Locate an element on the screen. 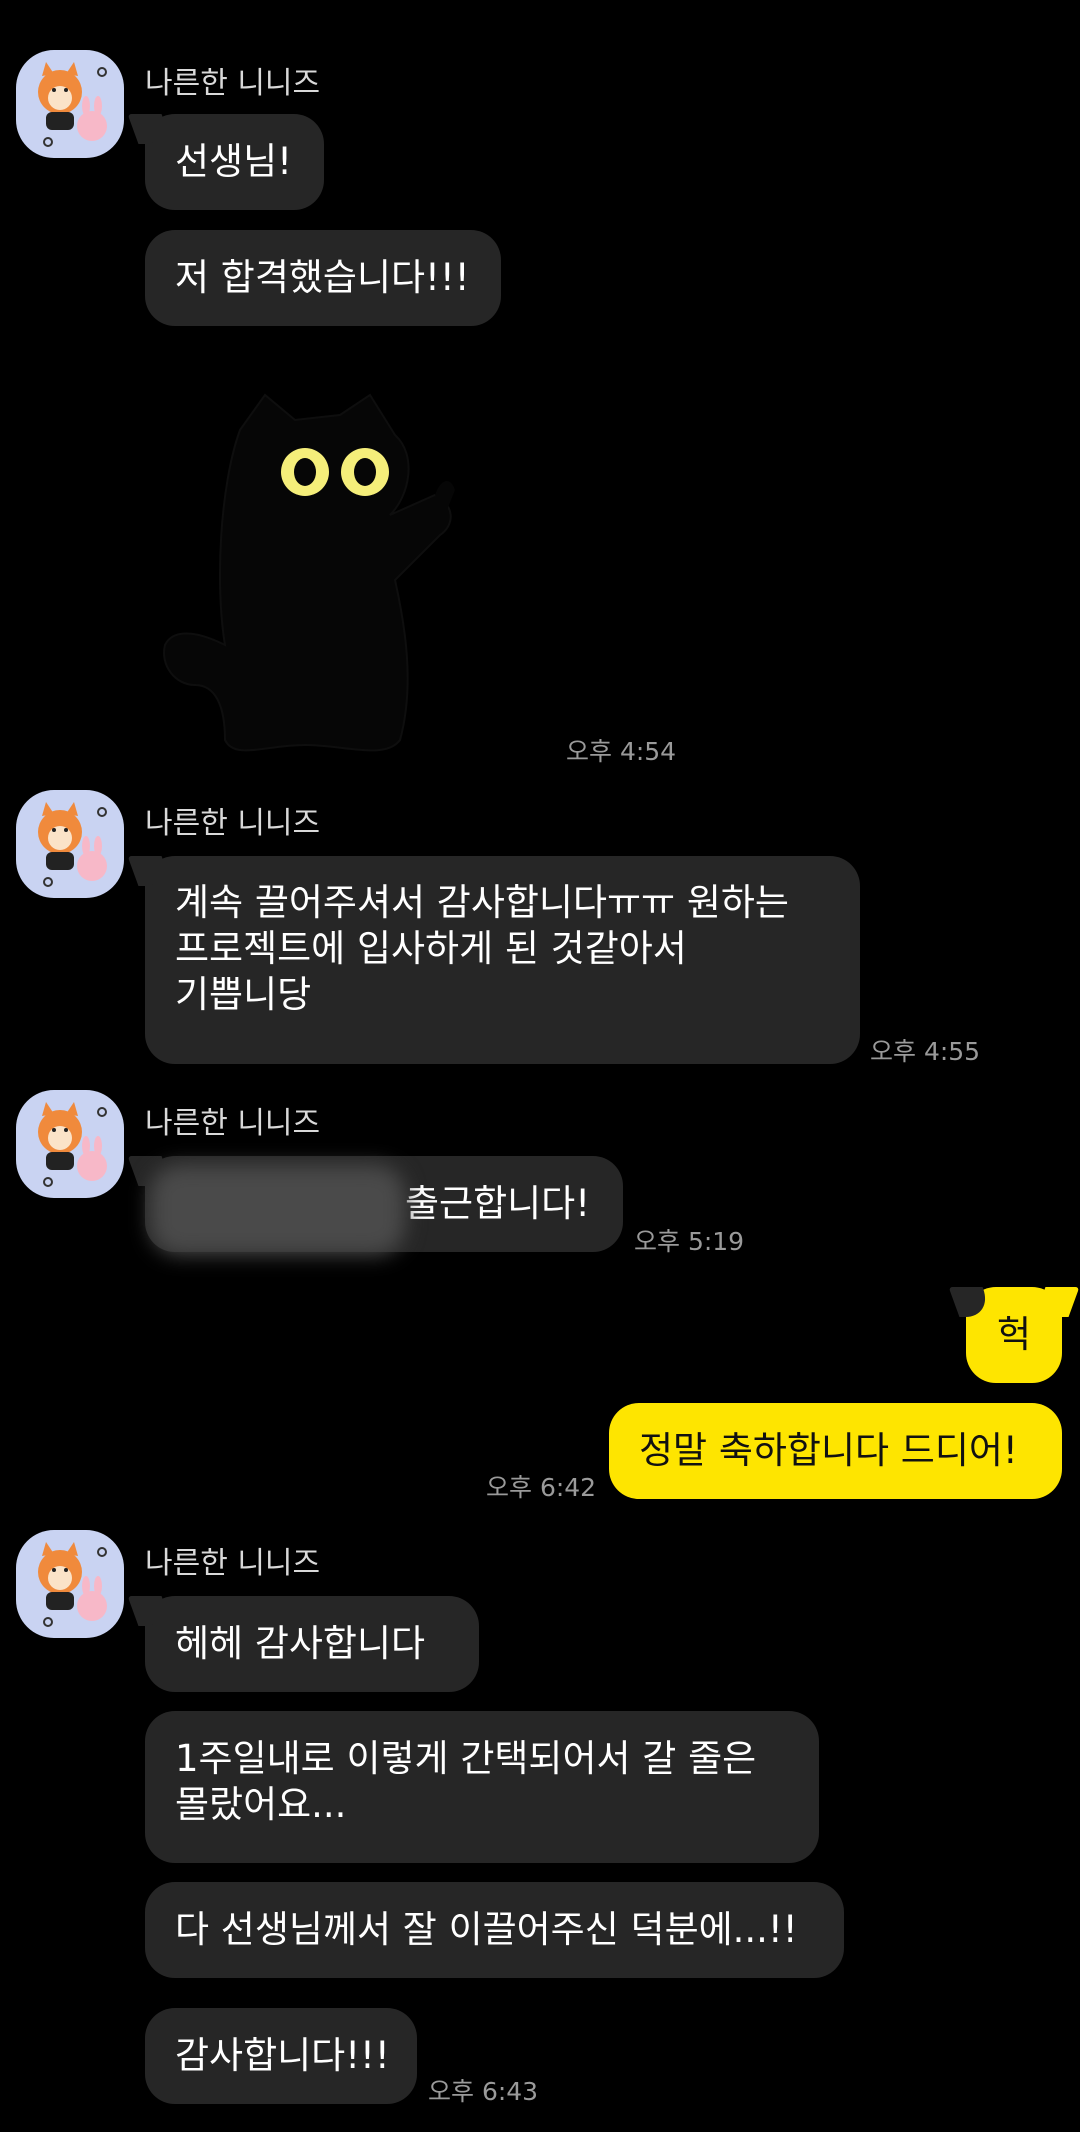 This screenshot has height=2132, width=1080. timestamp: 오후 4:54 is located at coordinates (621, 751).